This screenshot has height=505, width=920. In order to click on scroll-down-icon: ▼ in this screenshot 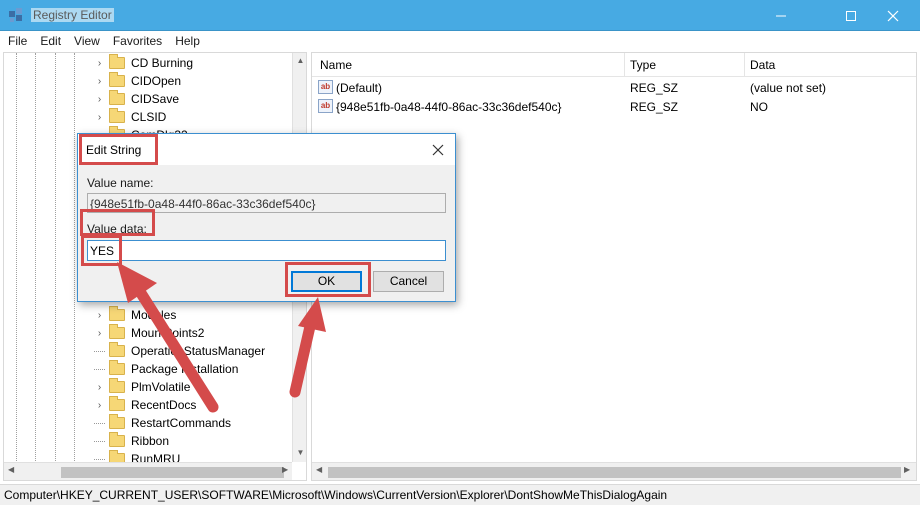, I will do `click(299, 452)`.